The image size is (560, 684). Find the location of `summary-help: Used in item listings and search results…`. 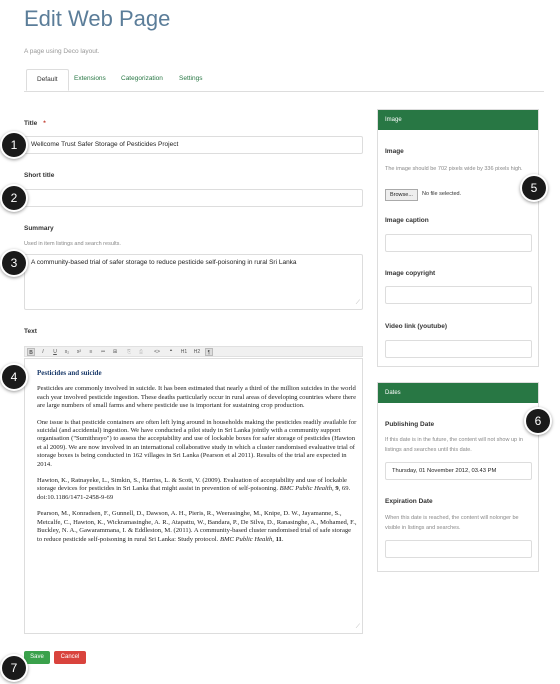

summary-help: Used in item listings and search results… is located at coordinates (72, 244).